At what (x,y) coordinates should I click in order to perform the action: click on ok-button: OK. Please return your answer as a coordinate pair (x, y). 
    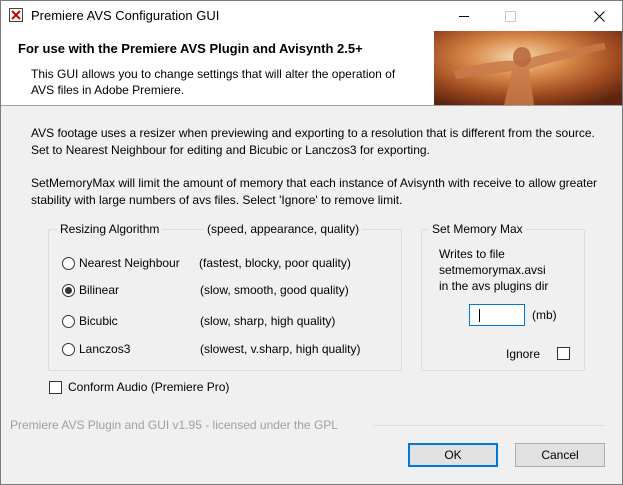
    Looking at the image, I should click on (453, 455).